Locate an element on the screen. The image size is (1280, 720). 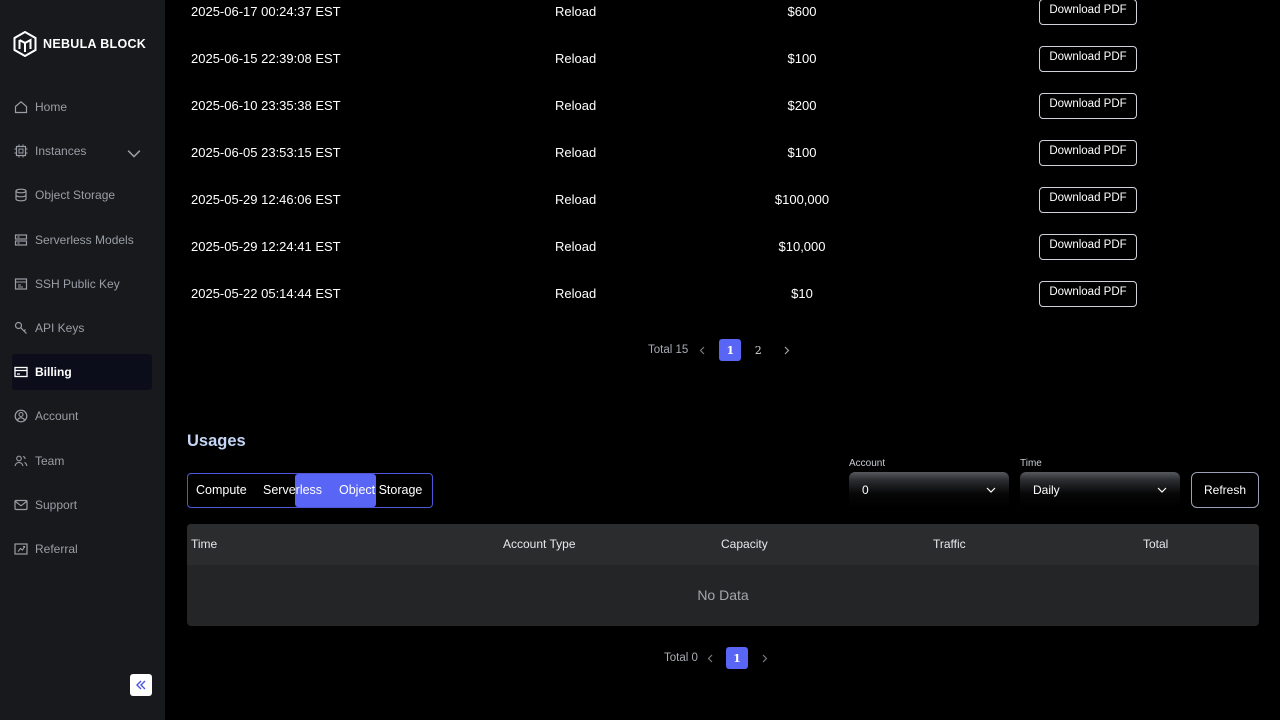
row-amount: $10 is located at coordinates (802, 293).